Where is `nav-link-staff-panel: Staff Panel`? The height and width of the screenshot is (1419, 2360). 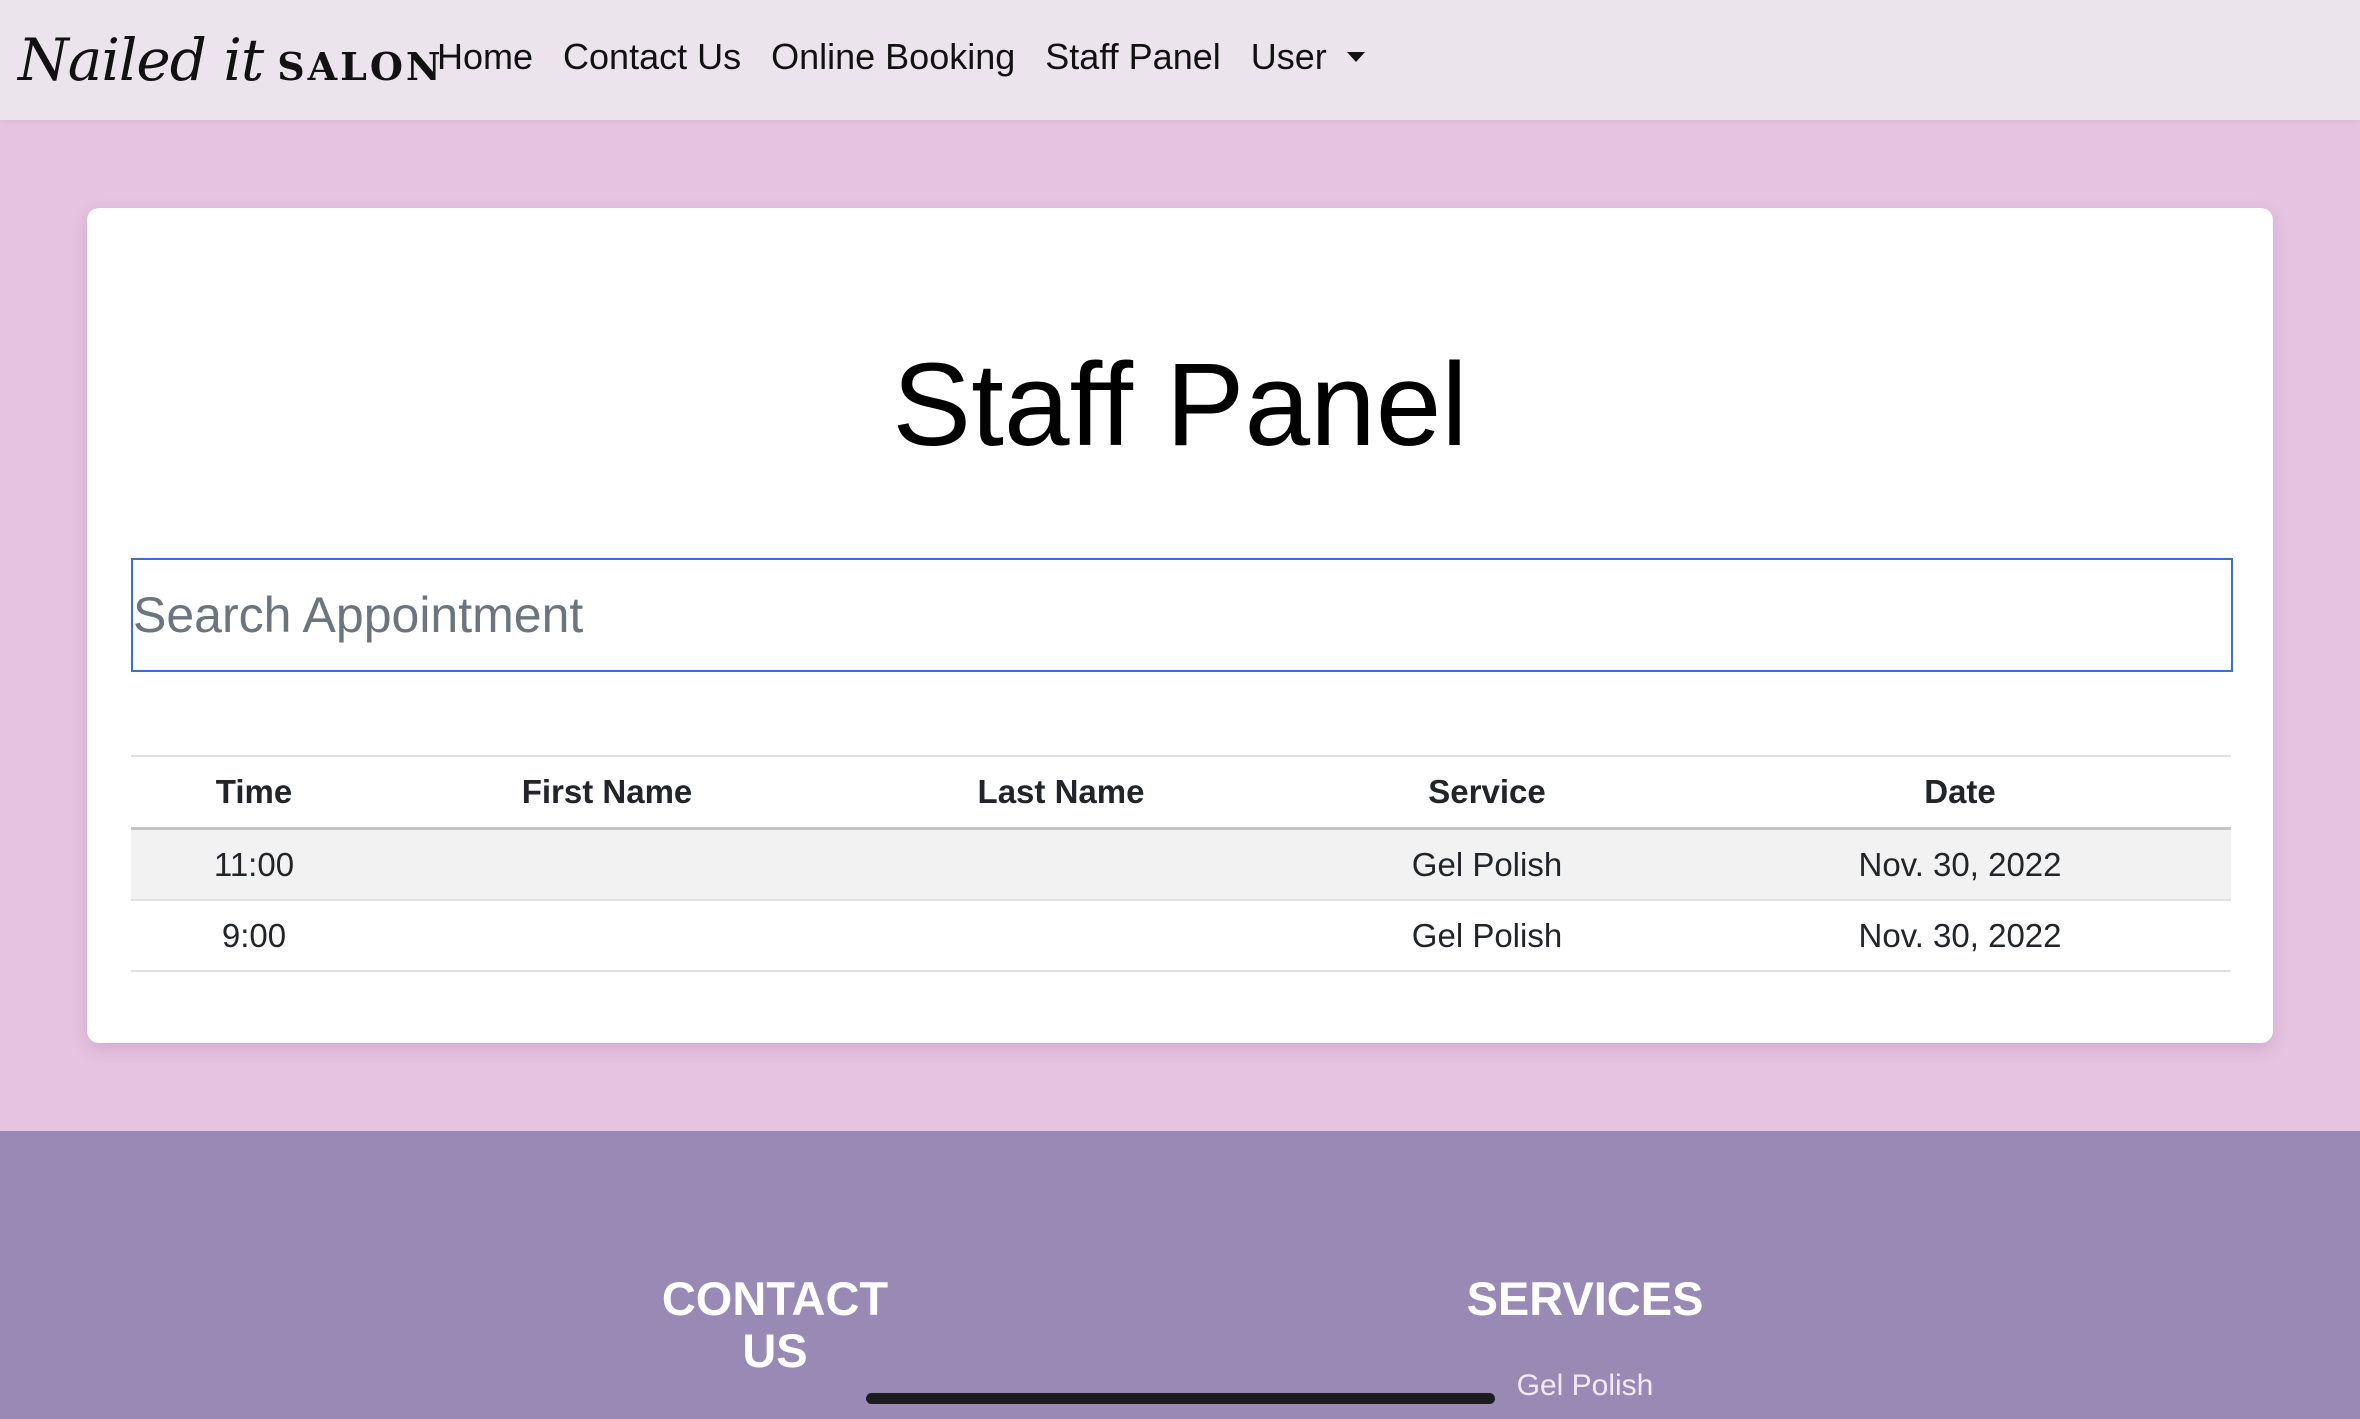
nav-link-staff-panel: Staff Panel is located at coordinates (1132, 57).